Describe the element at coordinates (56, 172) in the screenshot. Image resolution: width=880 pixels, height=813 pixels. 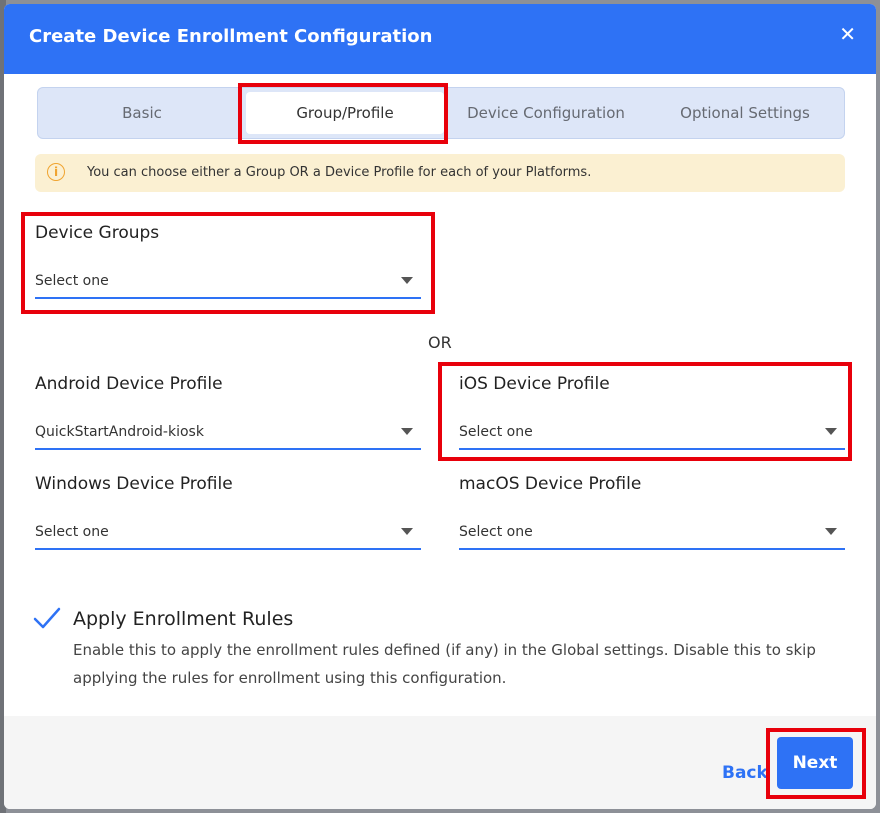
I see `info-icon: i` at that location.